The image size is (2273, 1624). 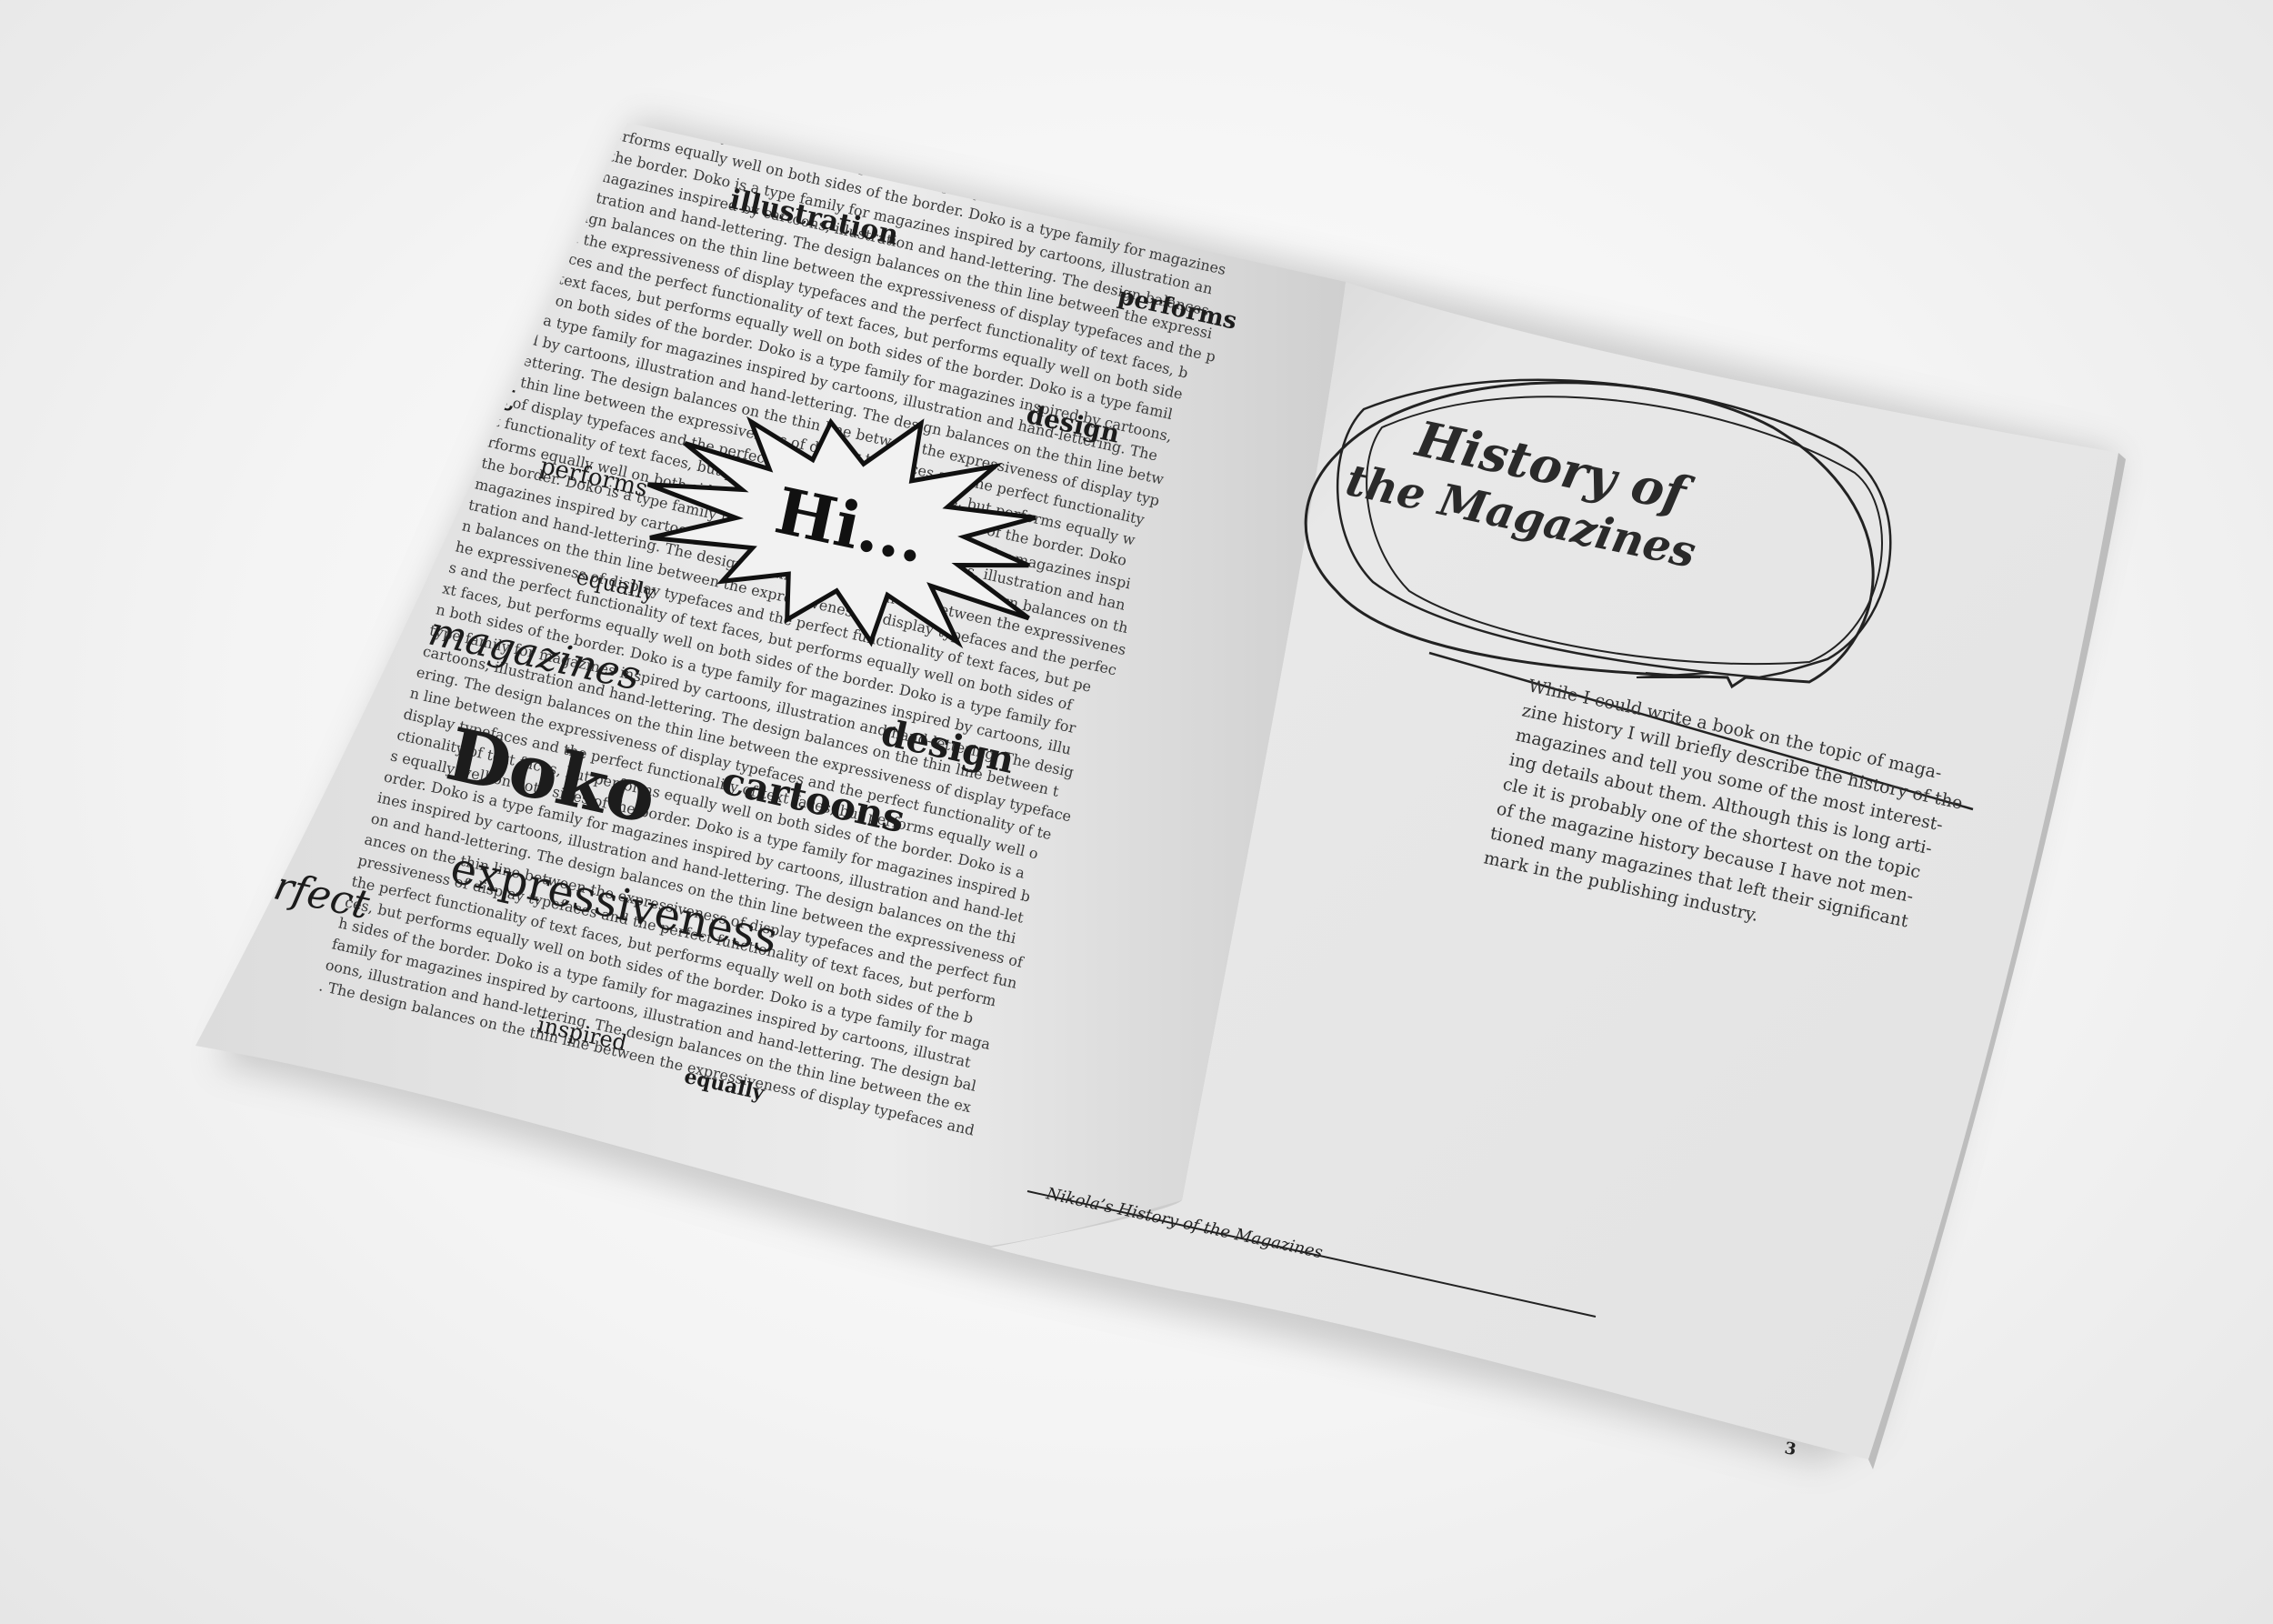 What do you see at coordinates (269, 781) in the screenshot?
I see `highlight-word: thin` at bounding box center [269, 781].